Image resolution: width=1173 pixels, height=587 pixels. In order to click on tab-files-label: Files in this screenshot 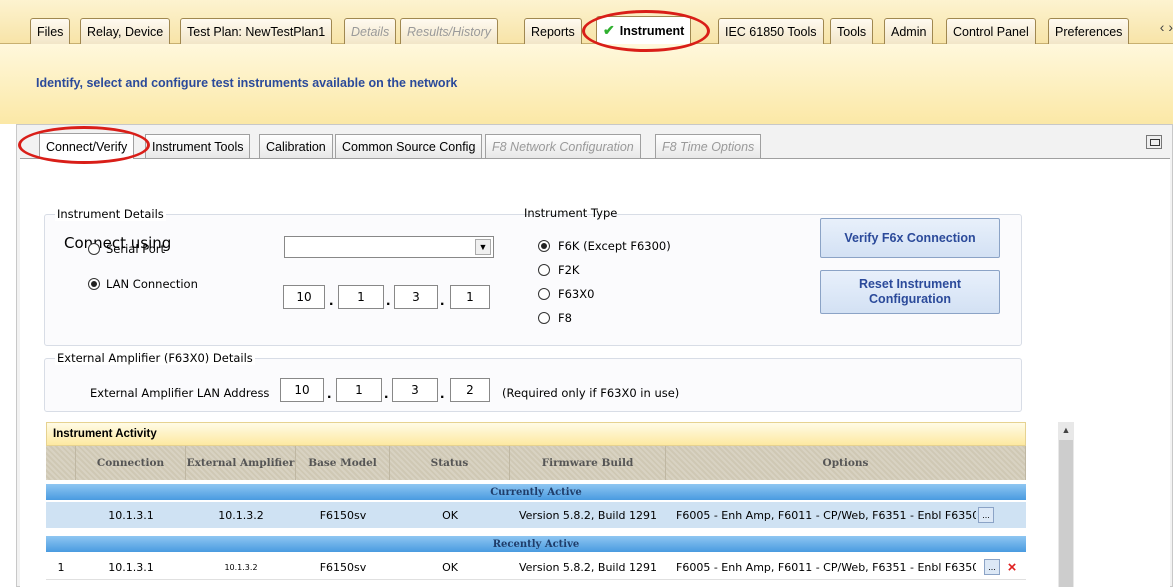, I will do `click(50, 31)`.